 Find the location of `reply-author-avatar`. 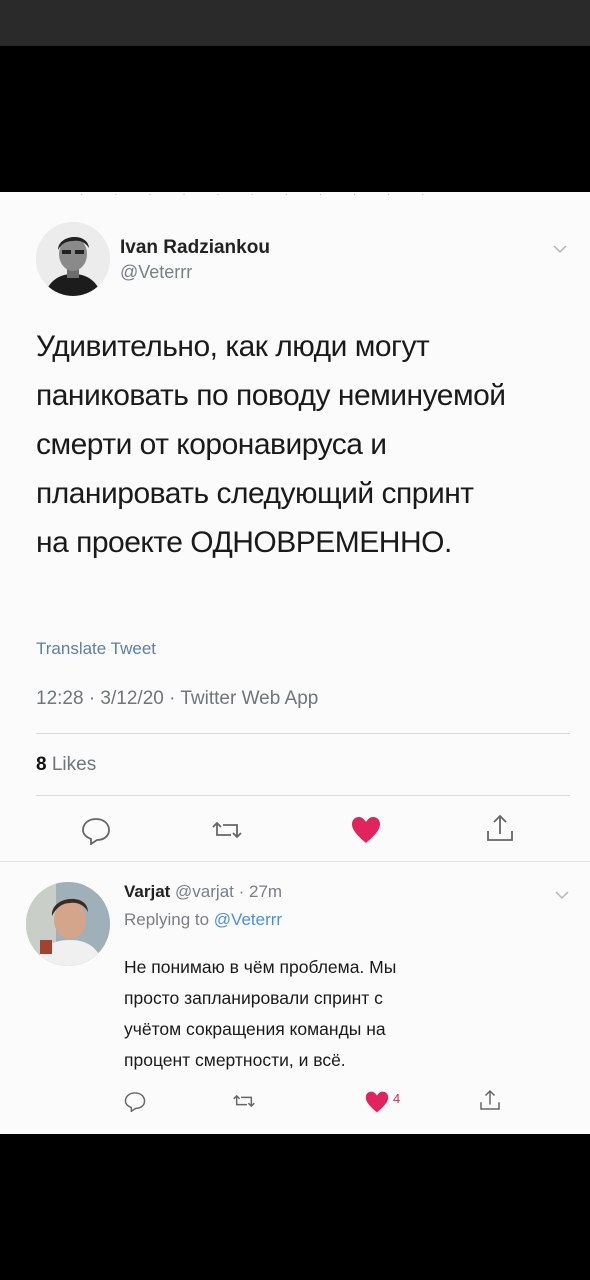

reply-author-avatar is located at coordinates (68, 924).